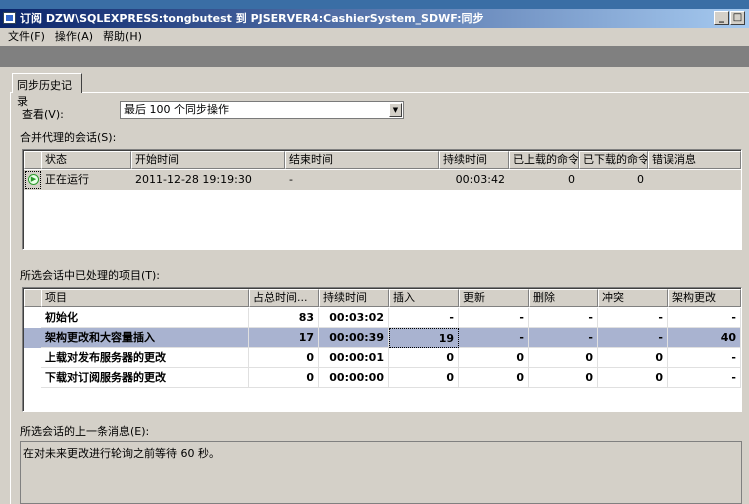  I want to click on col-delete: 删除, so click(563, 298).